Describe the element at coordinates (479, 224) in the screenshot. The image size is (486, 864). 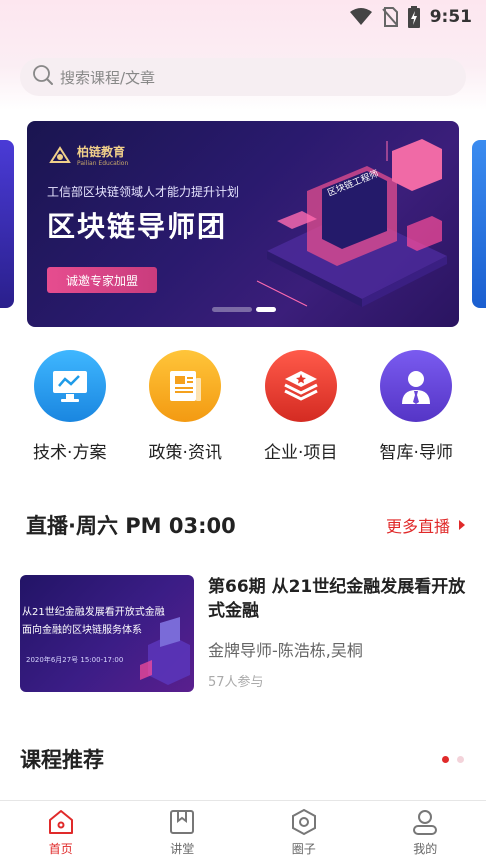
I see `banner-next-peek` at that location.